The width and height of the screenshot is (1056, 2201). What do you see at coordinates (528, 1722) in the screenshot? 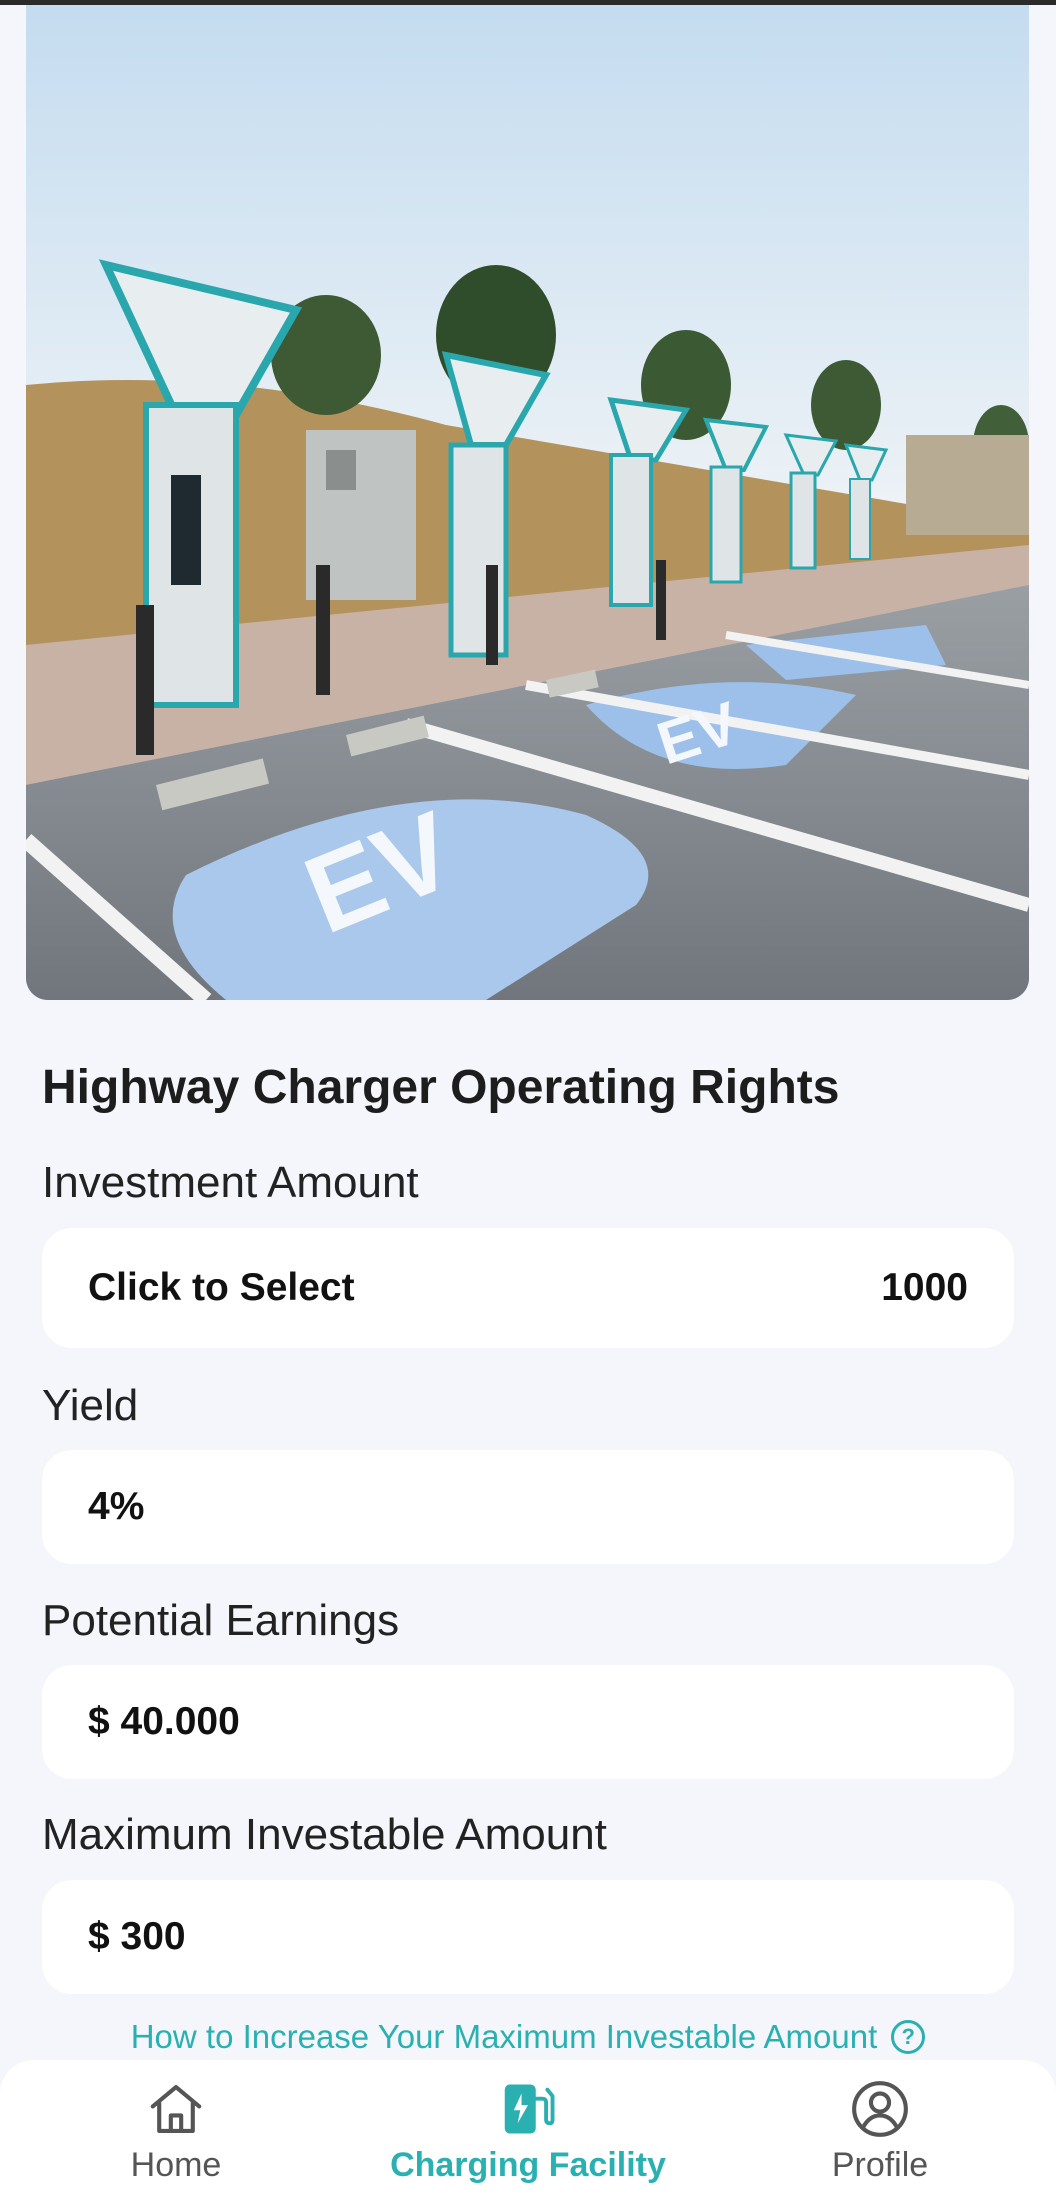
I see `potential-earnings-field: $ 40.000` at bounding box center [528, 1722].